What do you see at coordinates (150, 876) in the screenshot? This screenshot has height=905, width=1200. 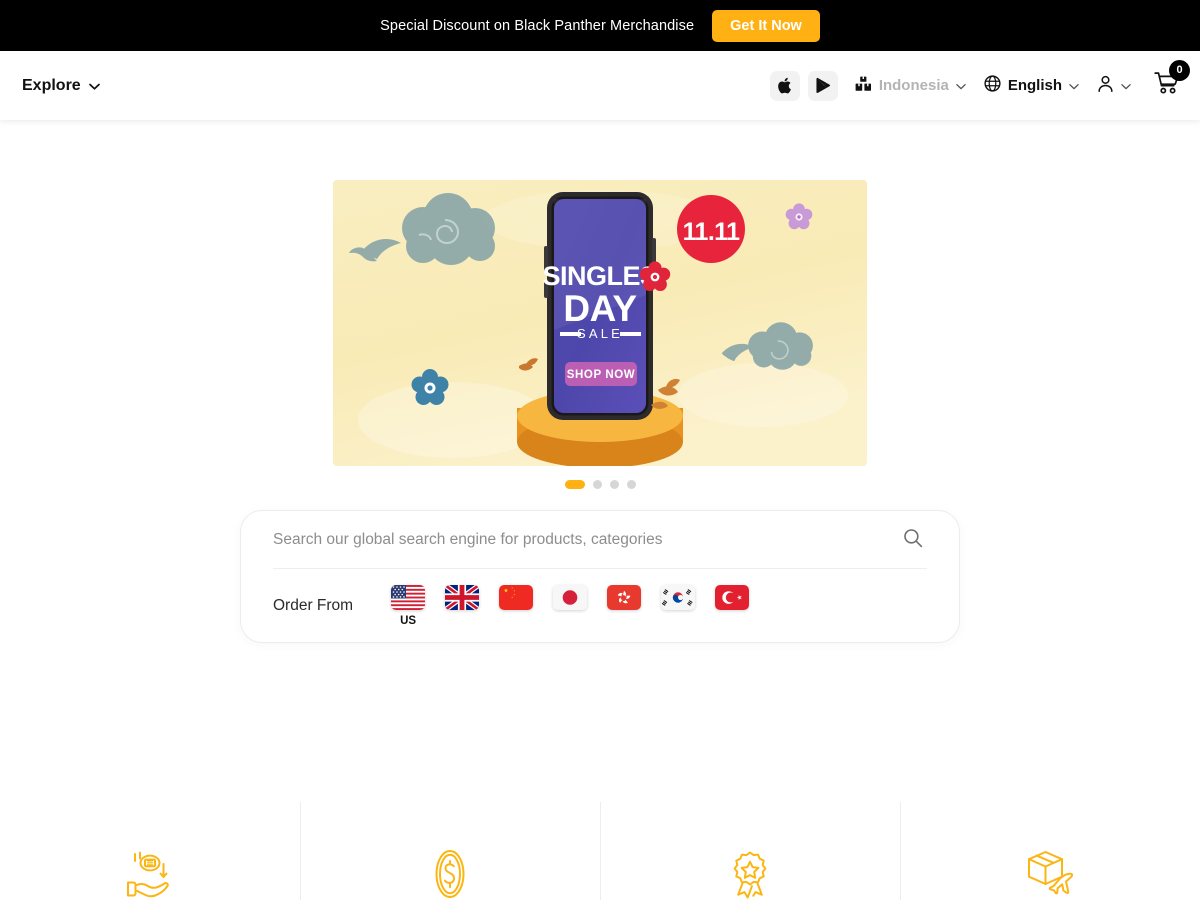 I see `hand-cashback-icon` at bounding box center [150, 876].